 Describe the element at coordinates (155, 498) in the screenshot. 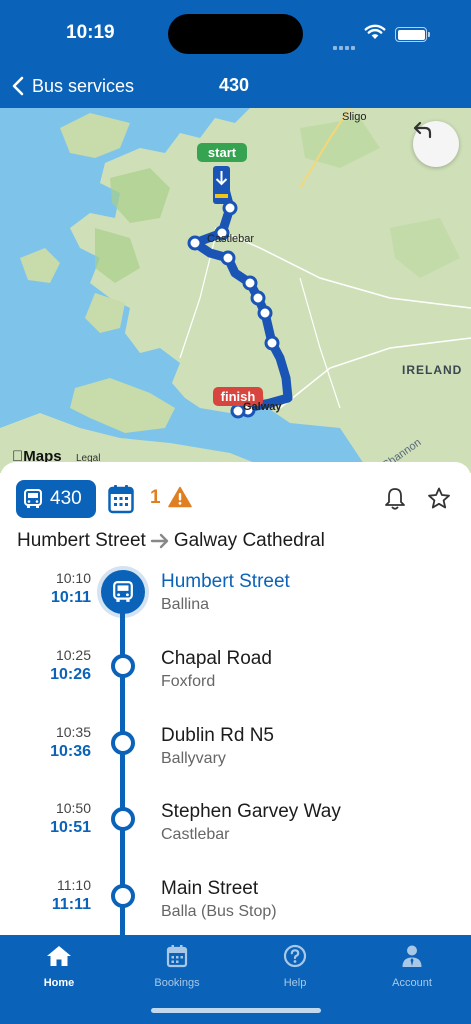

I see `alert-count: 1` at that location.